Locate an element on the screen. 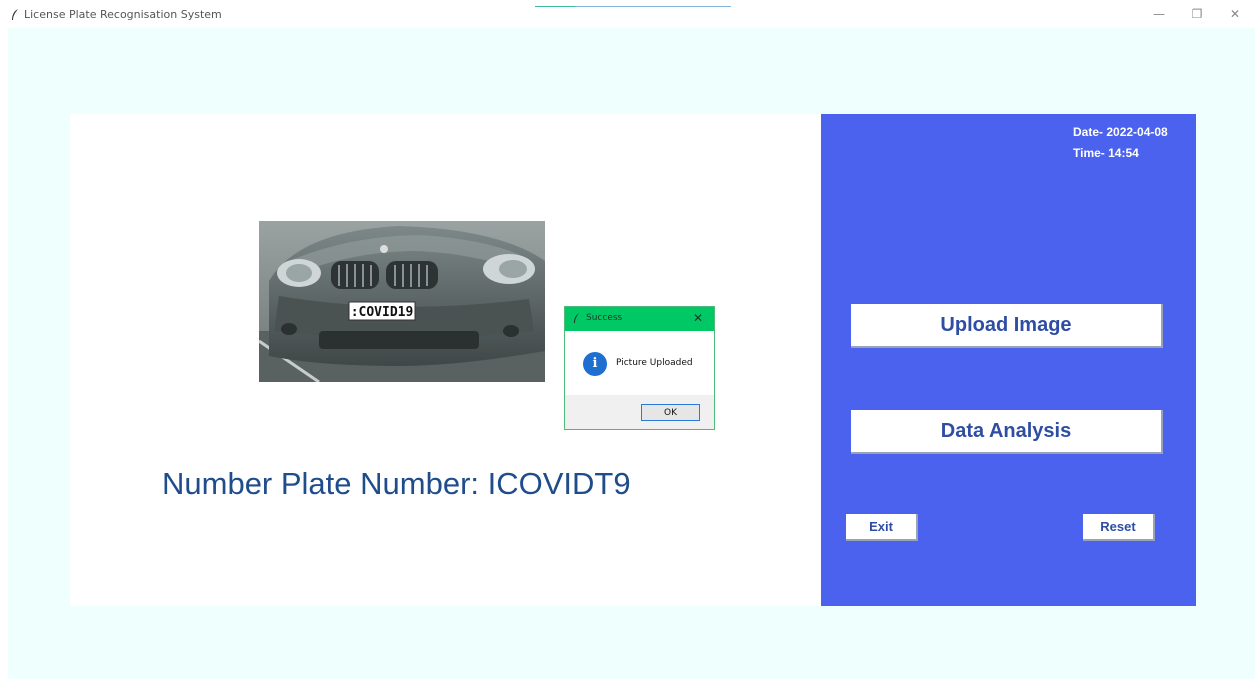 The height and width of the screenshot is (679, 1255). number-plate-result: Number Plate Number: ICOVIDT9 is located at coordinates (396, 483).